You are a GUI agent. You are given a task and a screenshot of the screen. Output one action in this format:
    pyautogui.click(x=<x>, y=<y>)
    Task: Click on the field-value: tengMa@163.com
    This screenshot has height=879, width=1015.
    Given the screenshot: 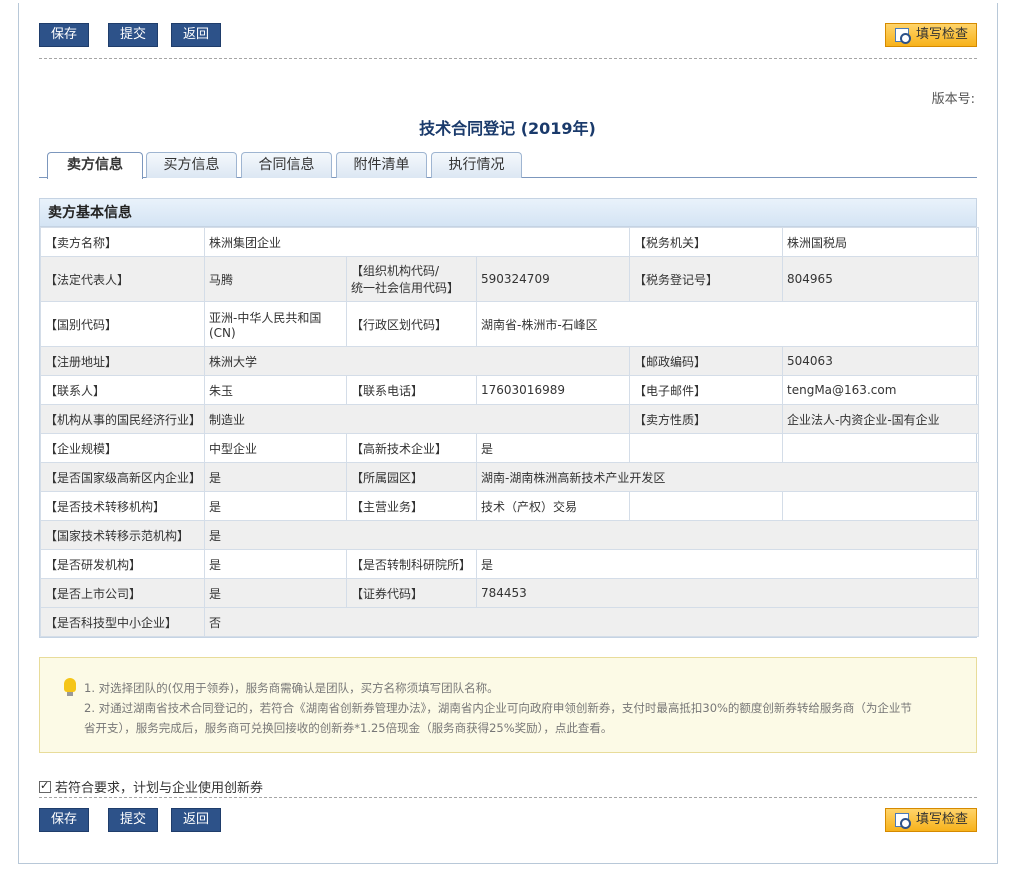 What is the action you would take?
    pyautogui.click(x=881, y=390)
    